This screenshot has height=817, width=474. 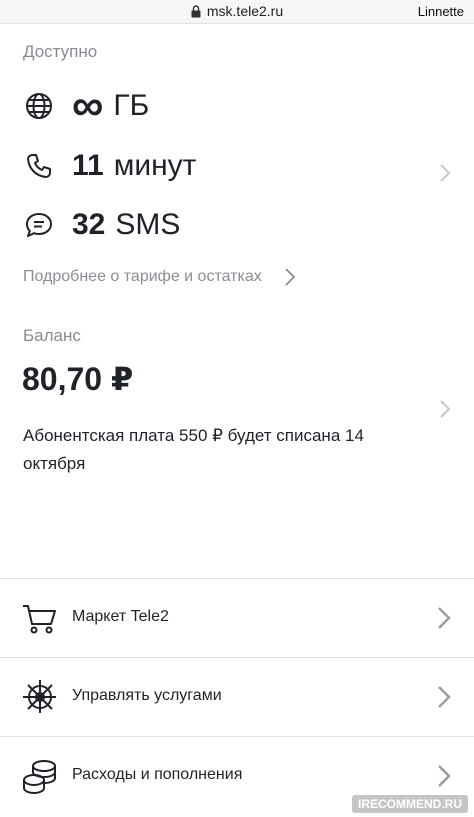 I want to click on coins-icon, so click(x=39, y=777).